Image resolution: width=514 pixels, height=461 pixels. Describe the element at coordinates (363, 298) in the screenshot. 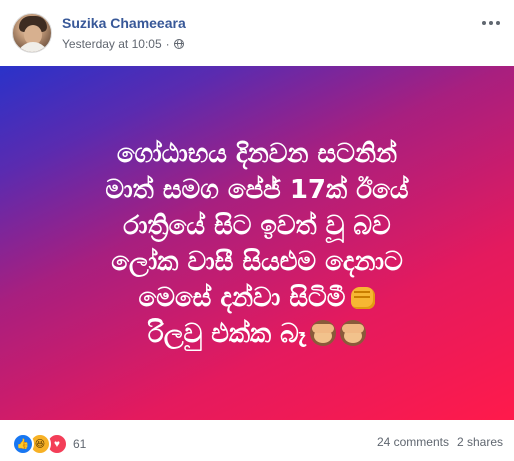

I see `fist-emoji-icon` at that location.